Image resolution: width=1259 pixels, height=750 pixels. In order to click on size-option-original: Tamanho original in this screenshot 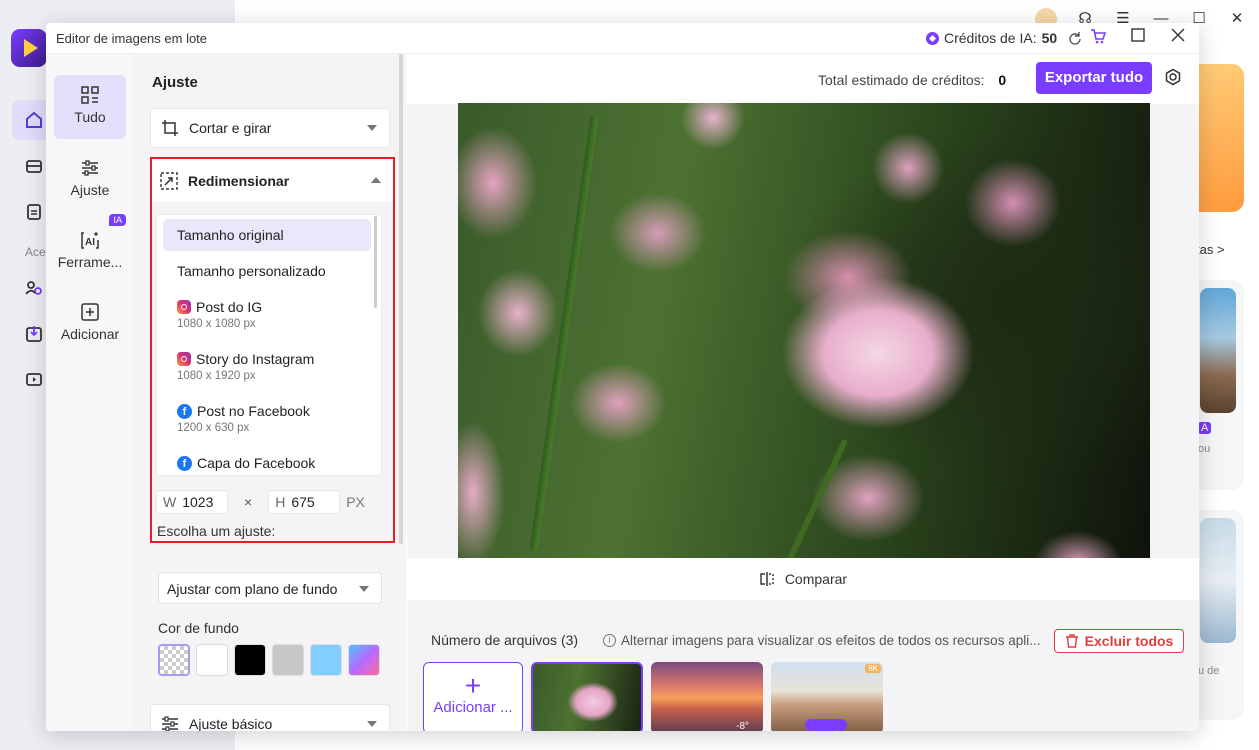, I will do `click(267, 235)`.